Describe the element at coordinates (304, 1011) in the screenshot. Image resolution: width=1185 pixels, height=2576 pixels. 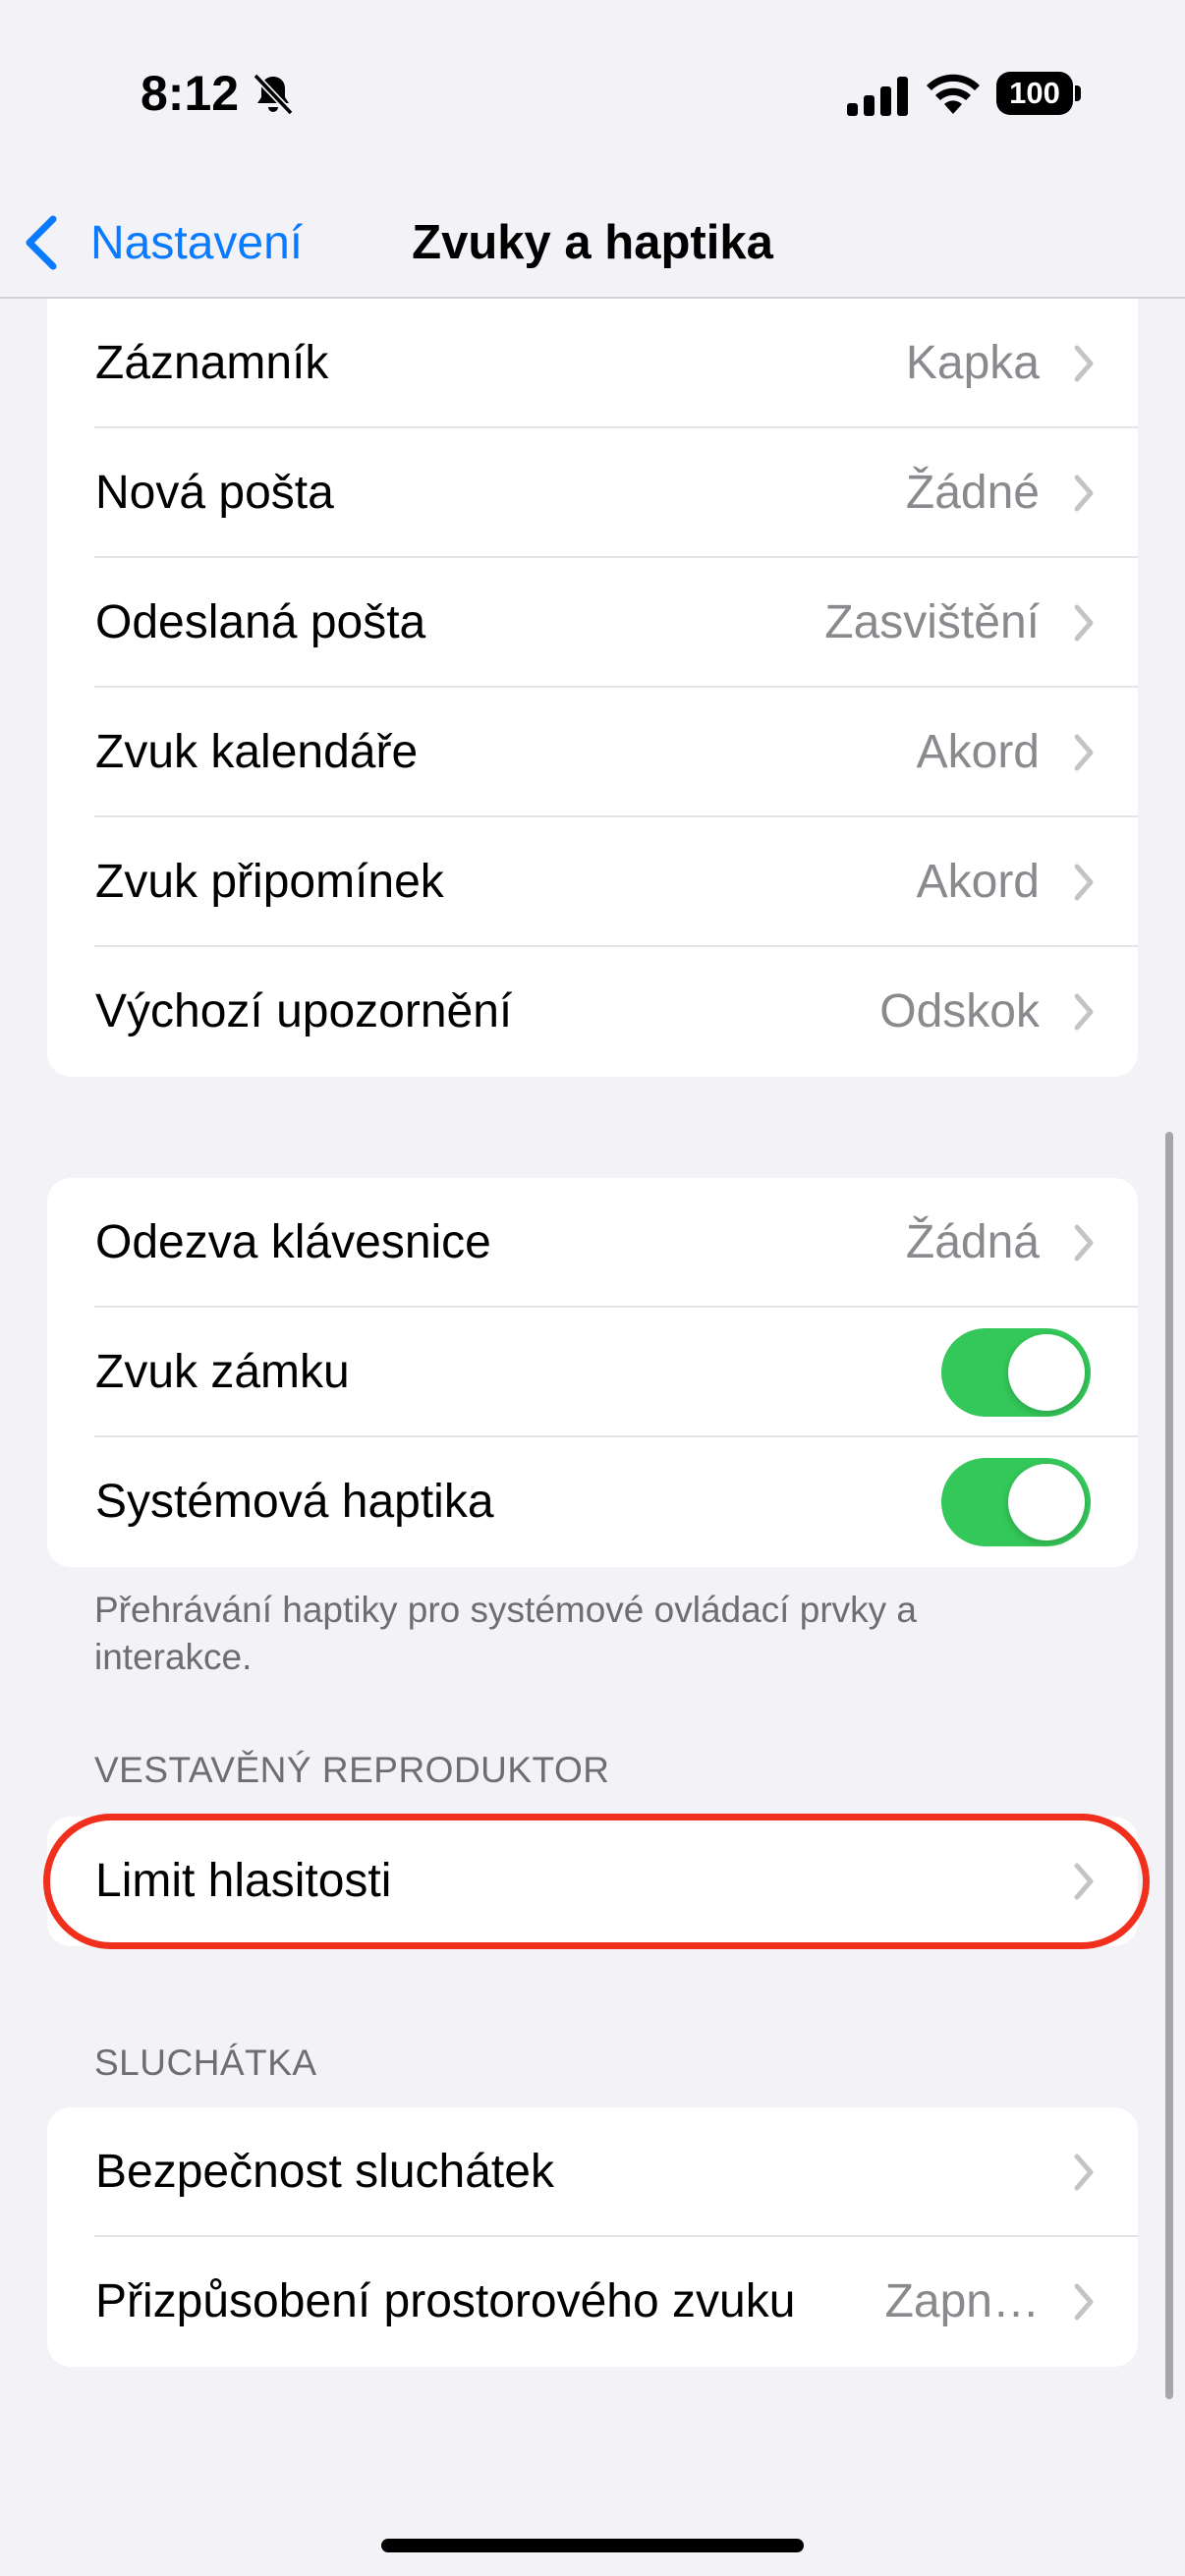
I see `row-label: Výchozí upozornění` at that location.